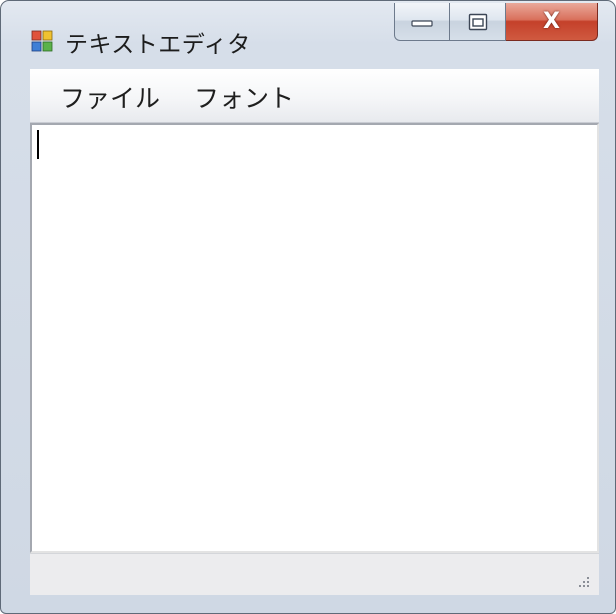  What do you see at coordinates (244, 97) in the screenshot?
I see `menu-font: フォント` at bounding box center [244, 97].